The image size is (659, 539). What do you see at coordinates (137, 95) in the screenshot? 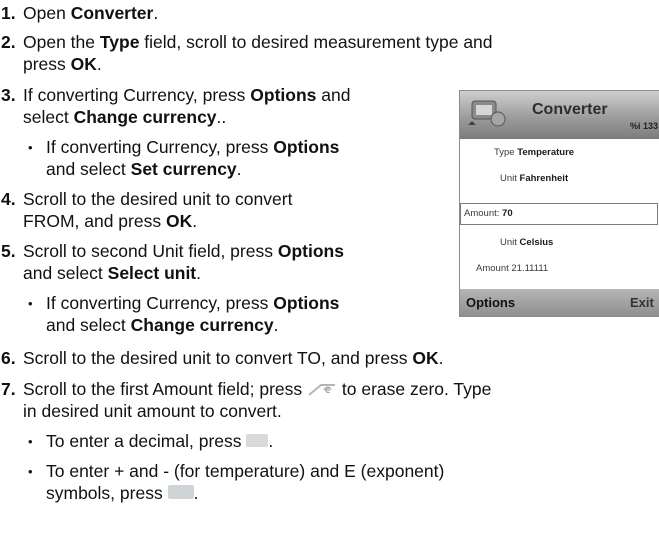
I see `step-text: If converting Currency, press` at bounding box center [137, 95].